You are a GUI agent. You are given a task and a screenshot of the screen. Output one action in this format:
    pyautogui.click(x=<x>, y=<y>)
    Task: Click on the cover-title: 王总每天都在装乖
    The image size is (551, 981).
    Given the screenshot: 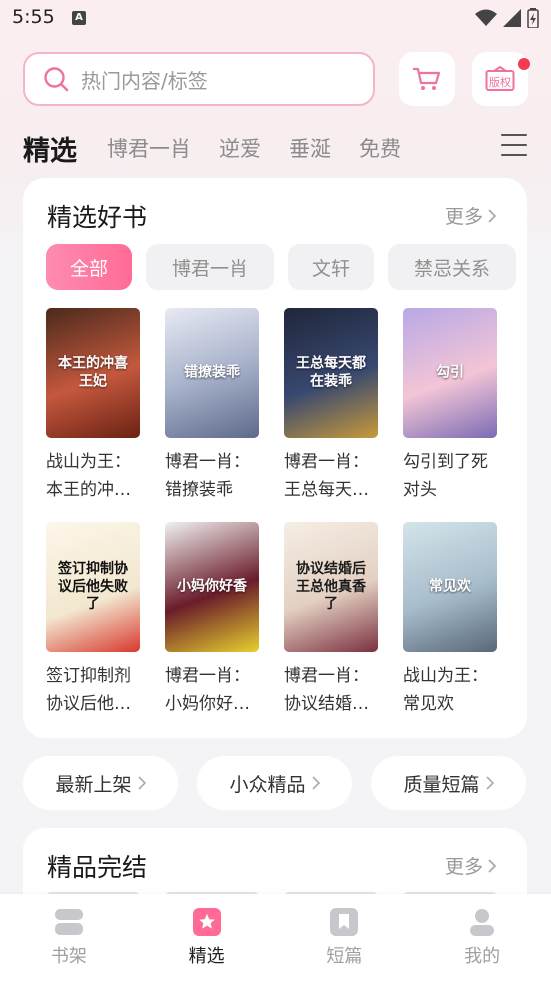 What is the action you would take?
    pyautogui.click(x=331, y=372)
    